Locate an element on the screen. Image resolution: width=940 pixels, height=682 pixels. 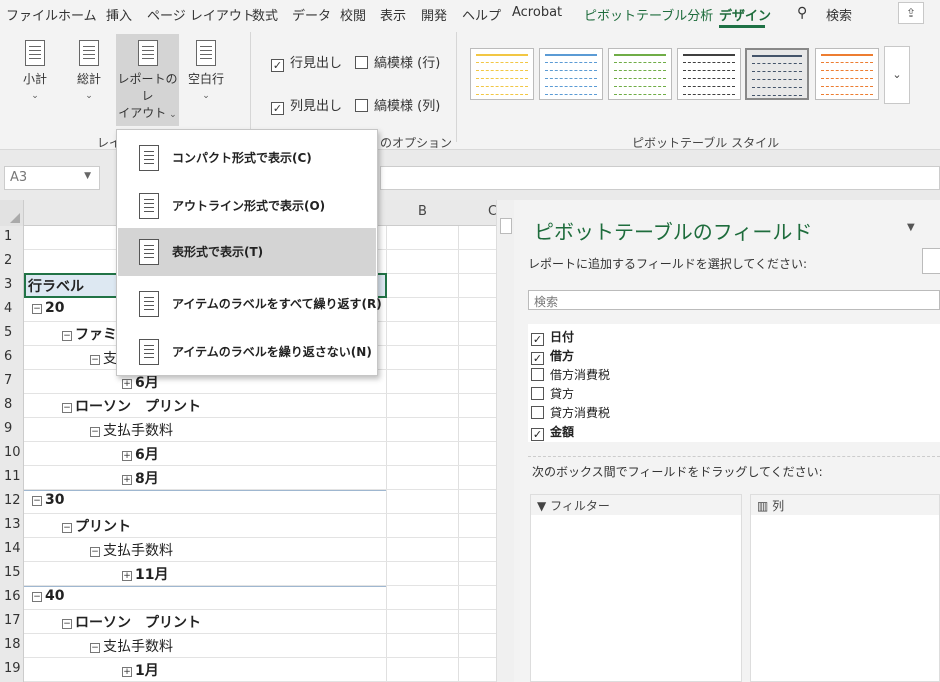
pivot-row-label: +8月 is located at coordinates (140, 478).